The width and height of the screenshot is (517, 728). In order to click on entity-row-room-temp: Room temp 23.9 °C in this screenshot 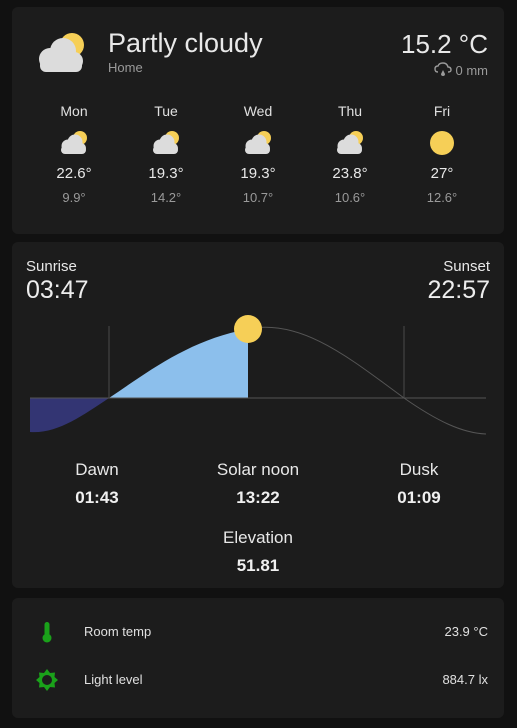, I will do `click(258, 633)`.